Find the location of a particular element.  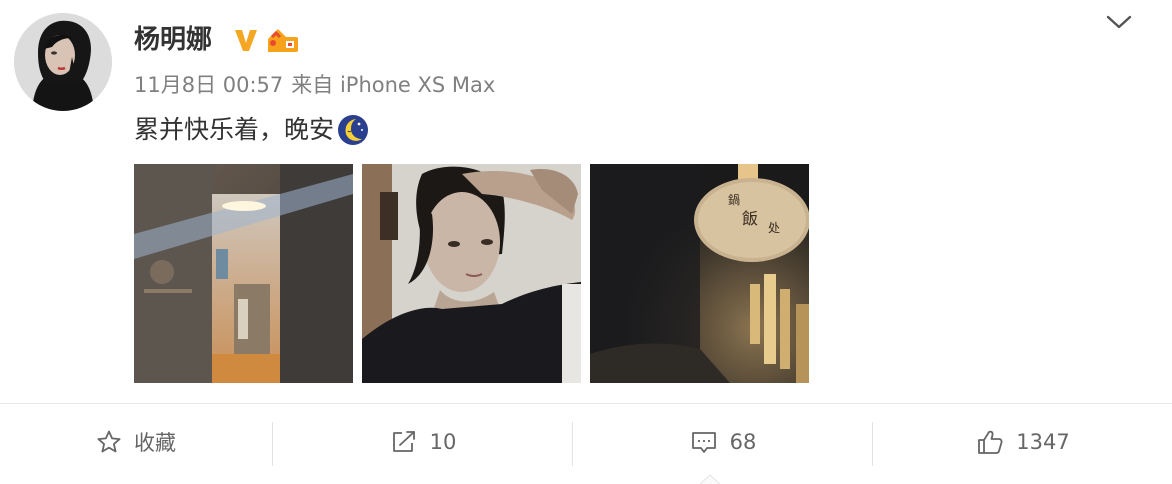

favorite-button: 收藏 is located at coordinates (136, 442).